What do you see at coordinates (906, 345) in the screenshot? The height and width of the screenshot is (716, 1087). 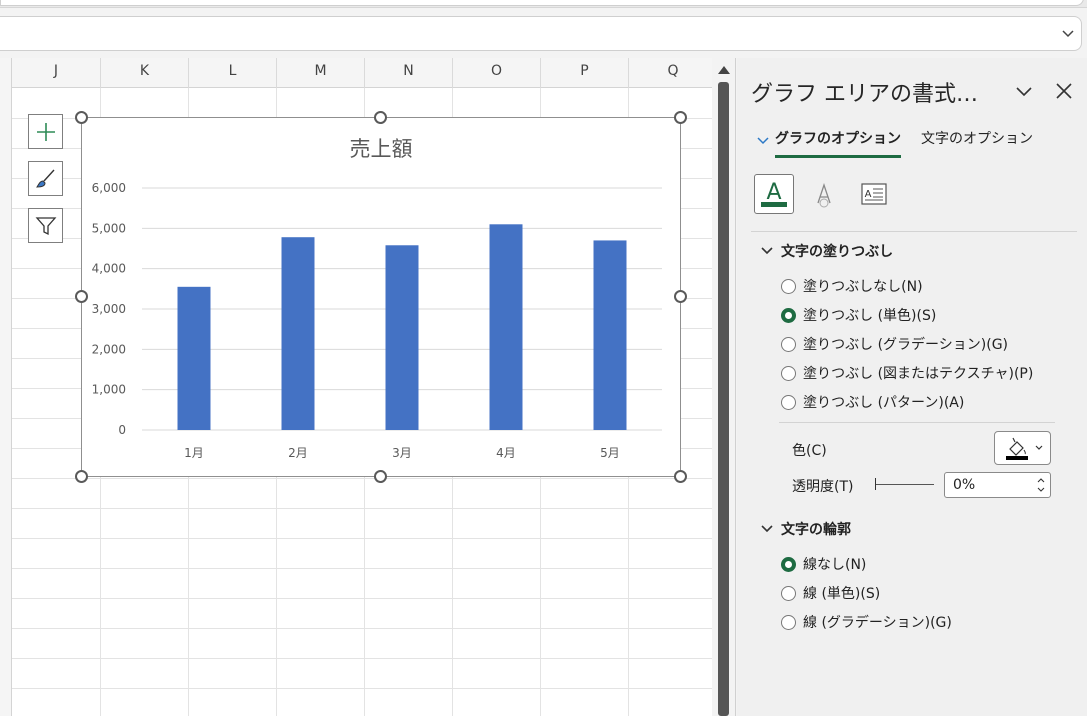 I see `radio-label: 塗りつぶし (グラデーション)(G)` at bounding box center [906, 345].